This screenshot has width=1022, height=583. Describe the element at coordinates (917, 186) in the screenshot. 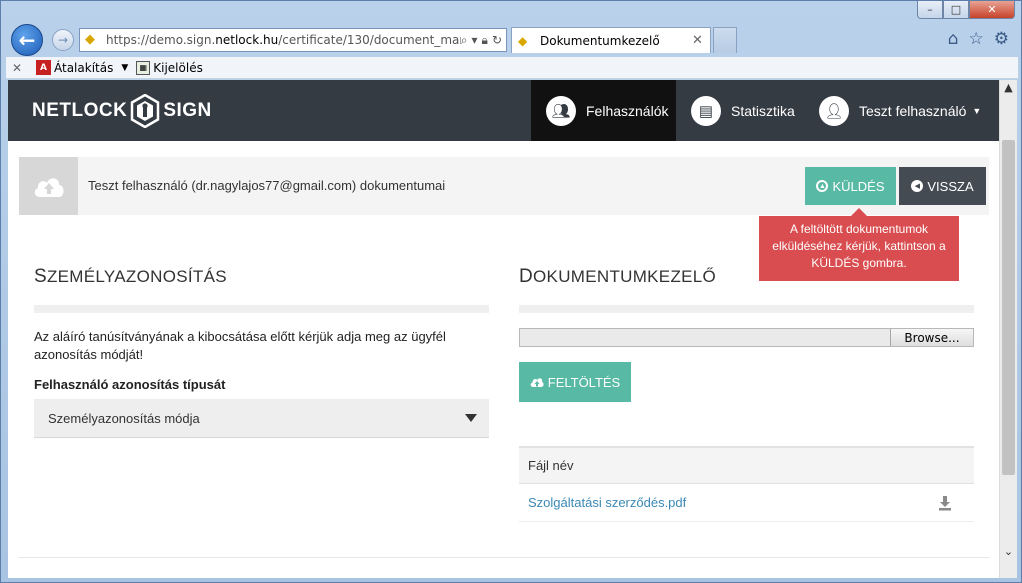

I see `arrow-left-circle-icon: ◀` at that location.